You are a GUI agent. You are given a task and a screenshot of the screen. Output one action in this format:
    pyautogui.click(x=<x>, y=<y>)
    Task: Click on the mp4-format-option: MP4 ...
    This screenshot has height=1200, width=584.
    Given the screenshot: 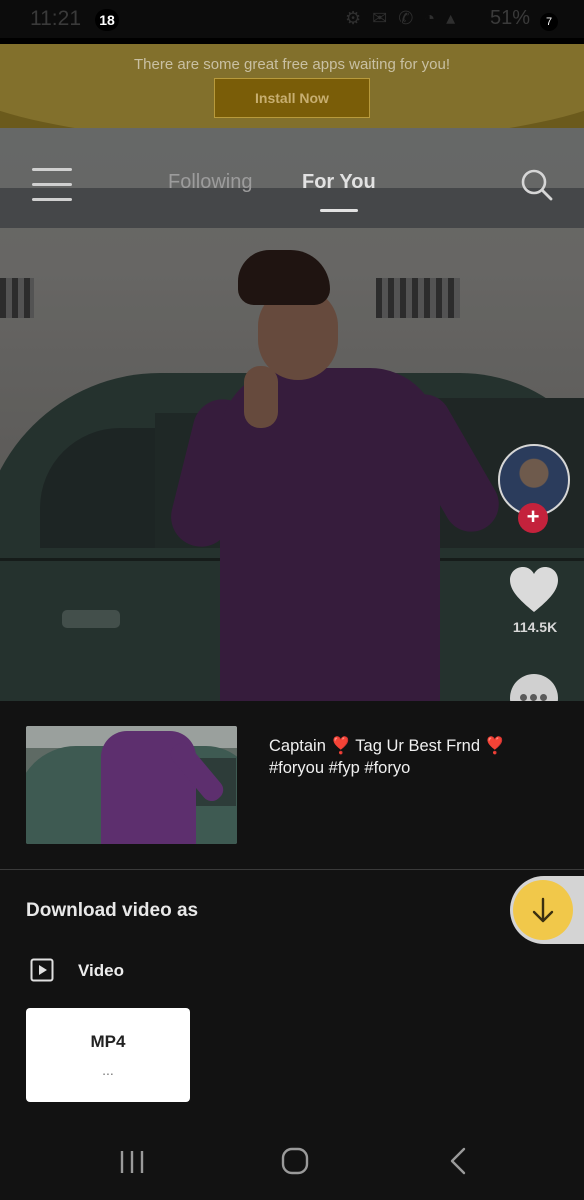 What is the action you would take?
    pyautogui.click(x=108, y=1055)
    